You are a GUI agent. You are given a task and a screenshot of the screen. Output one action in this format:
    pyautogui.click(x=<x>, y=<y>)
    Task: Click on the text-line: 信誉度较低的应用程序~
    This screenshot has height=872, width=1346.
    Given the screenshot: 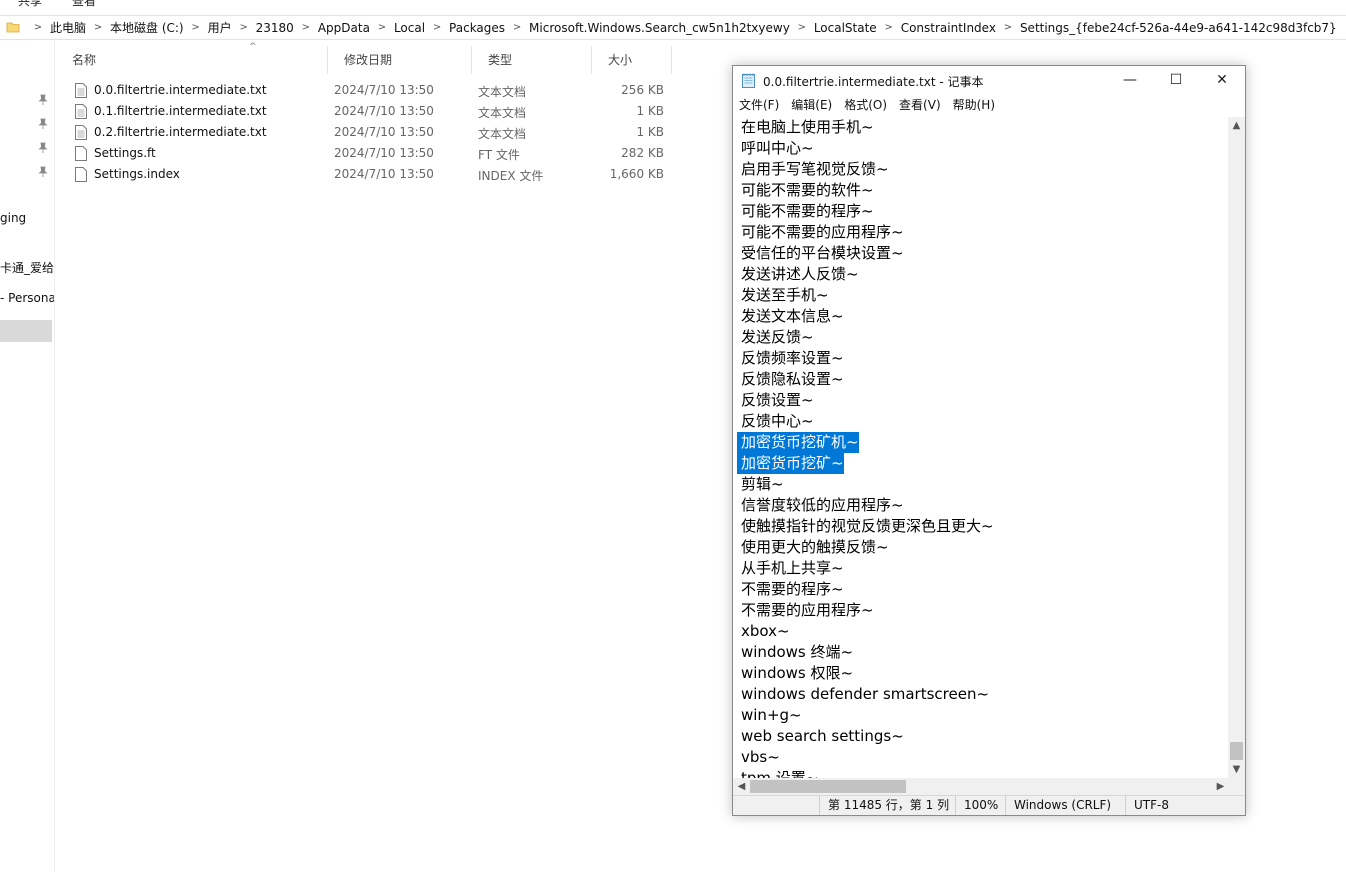 What is the action you would take?
    pyautogui.click(x=822, y=505)
    